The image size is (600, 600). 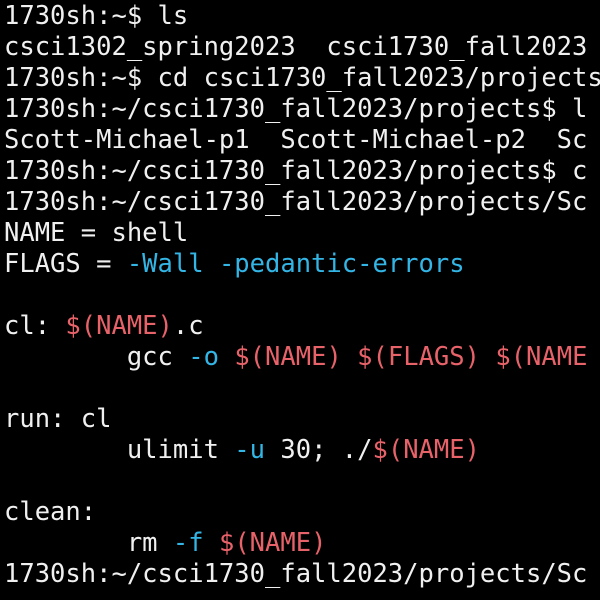 What do you see at coordinates (378, 78) in the screenshot?
I see `command-text: cd csci1730_fall2023/projects` at bounding box center [378, 78].